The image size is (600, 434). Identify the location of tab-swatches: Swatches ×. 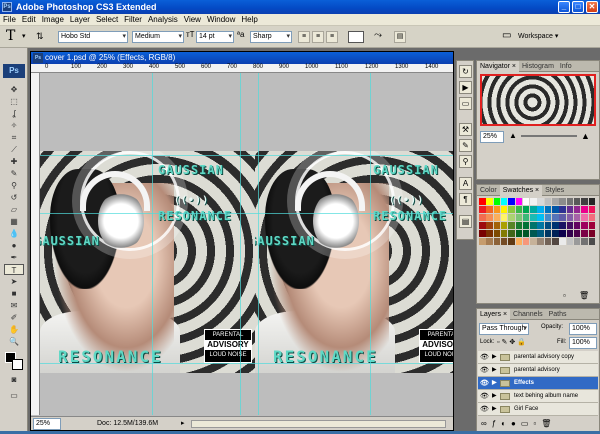
(521, 190).